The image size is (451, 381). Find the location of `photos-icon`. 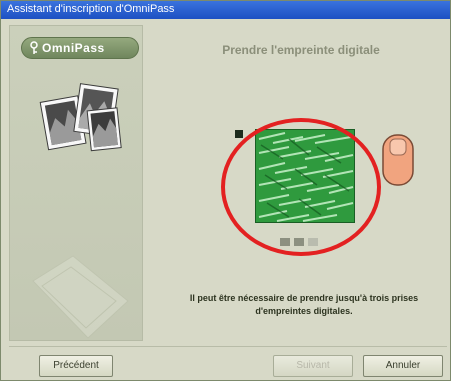

photos-icon is located at coordinates (80, 117).